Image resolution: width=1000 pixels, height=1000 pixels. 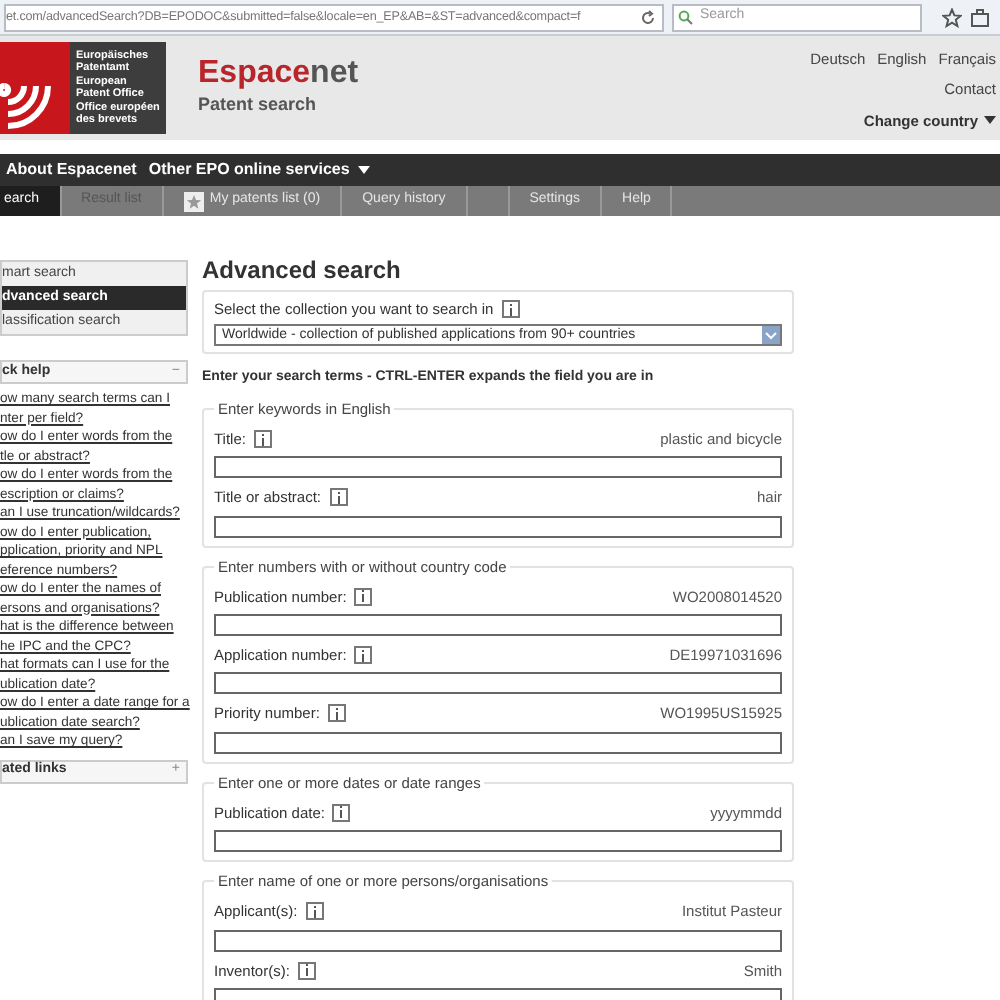 I want to click on reload-icon, so click(x=648, y=17).